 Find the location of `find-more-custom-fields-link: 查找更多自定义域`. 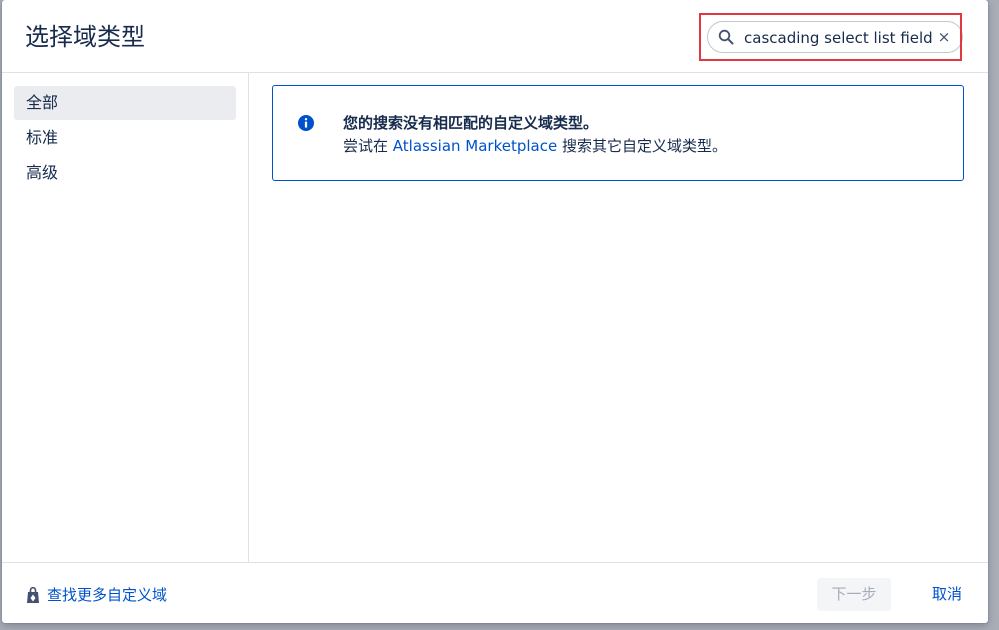

find-more-custom-fields-link: 查找更多自定义域 is located at coordinates (96, 595).